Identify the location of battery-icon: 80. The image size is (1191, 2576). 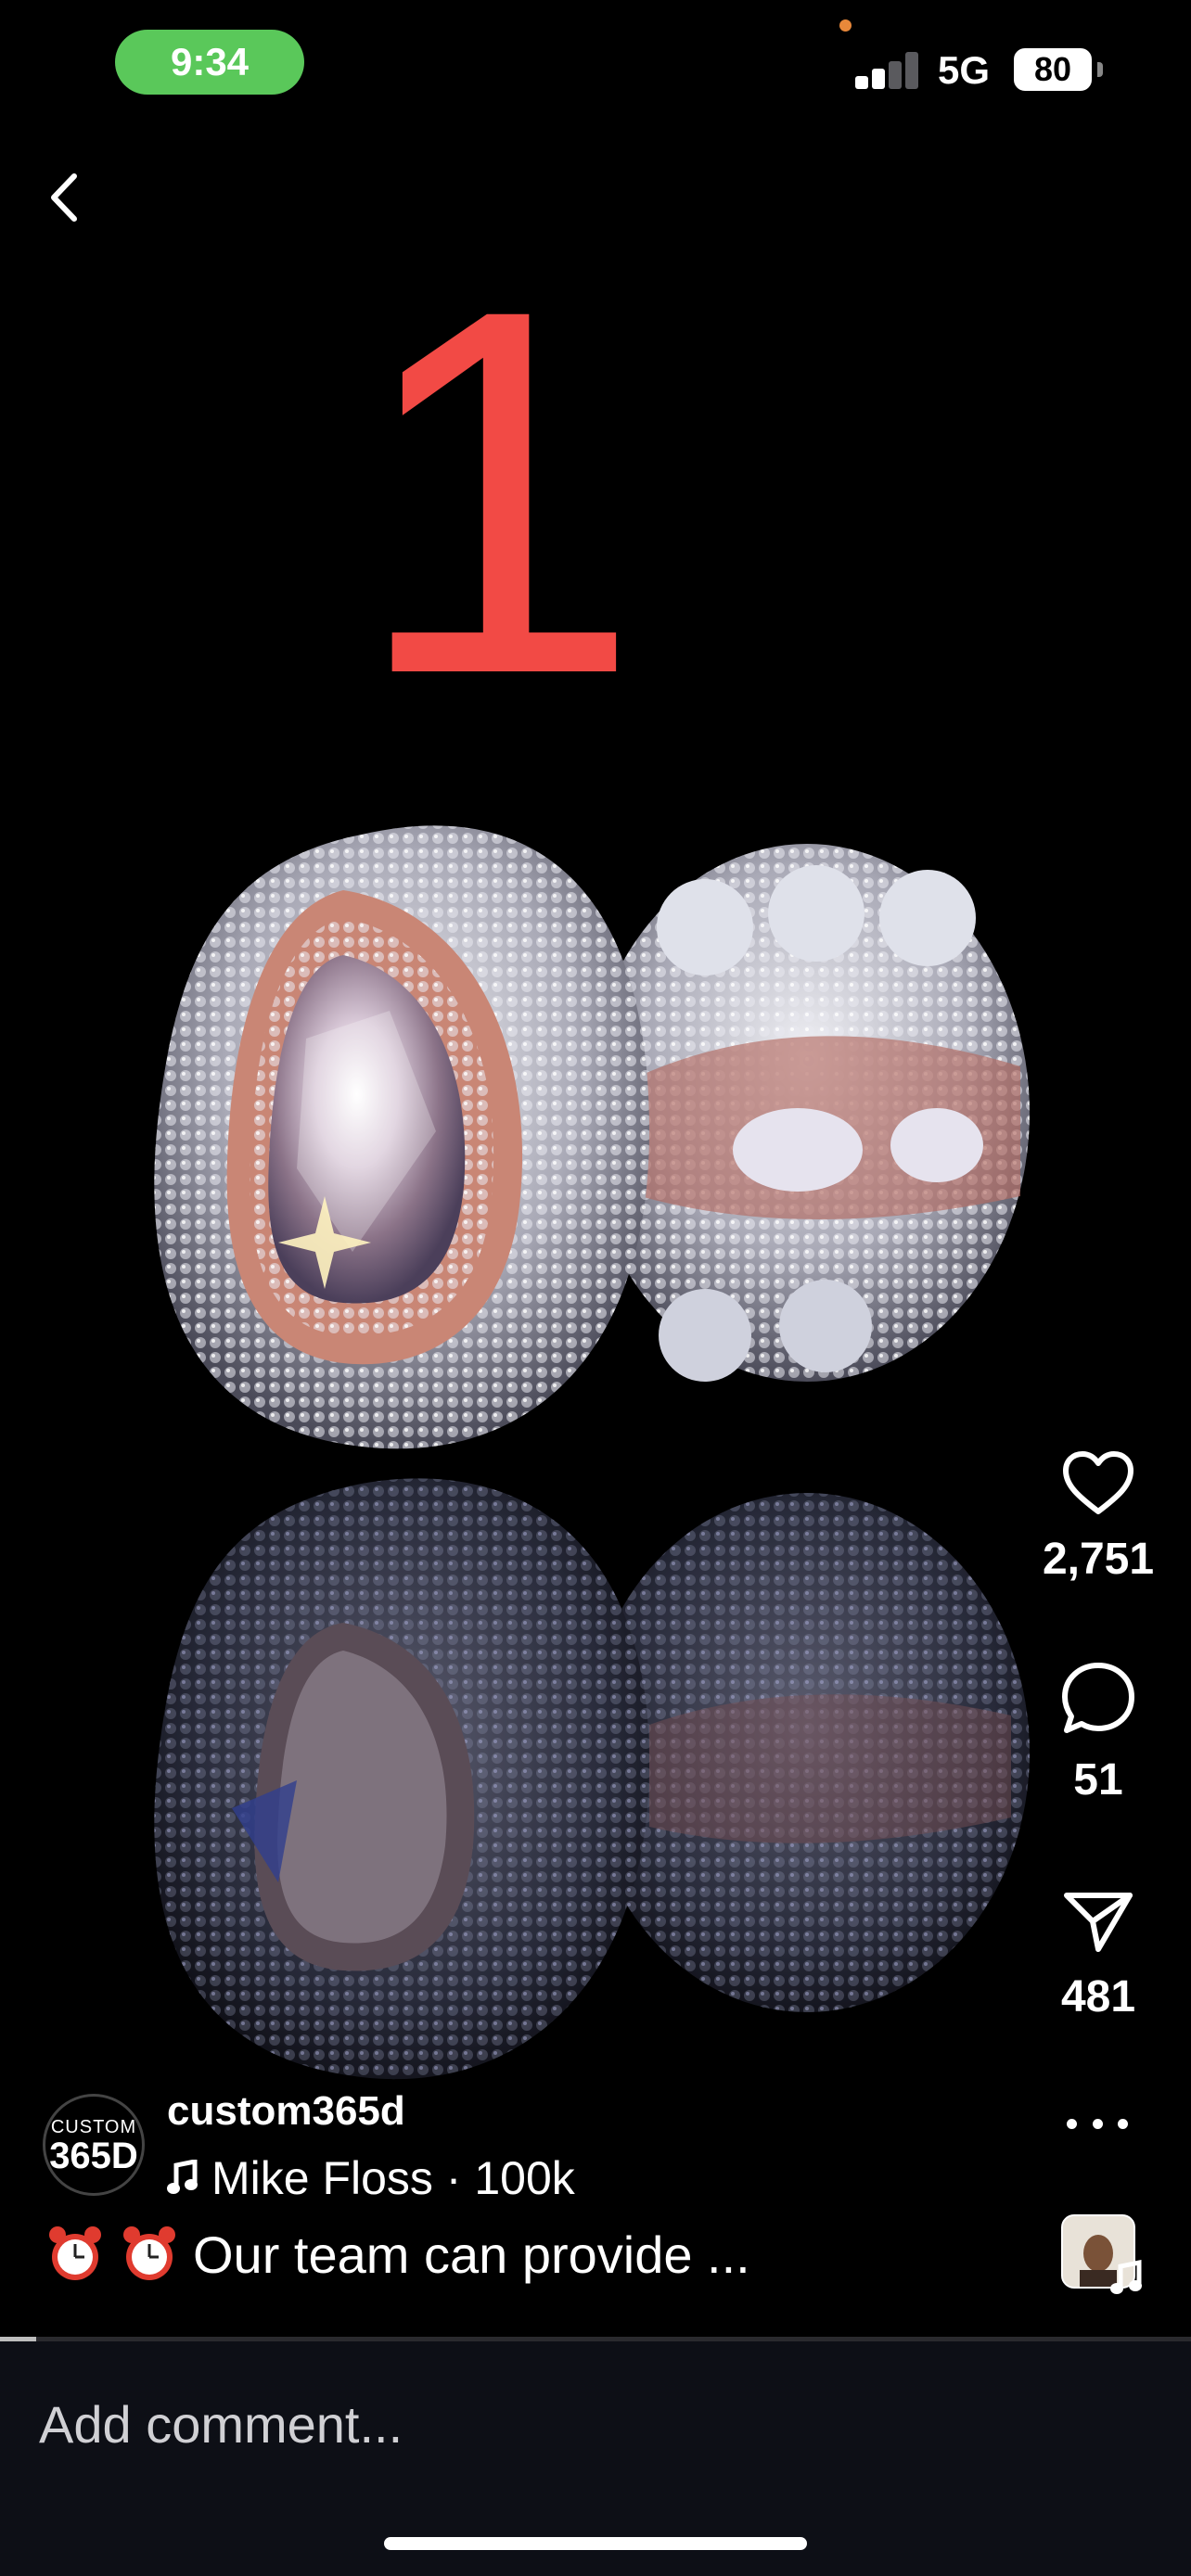
(1058, 69).